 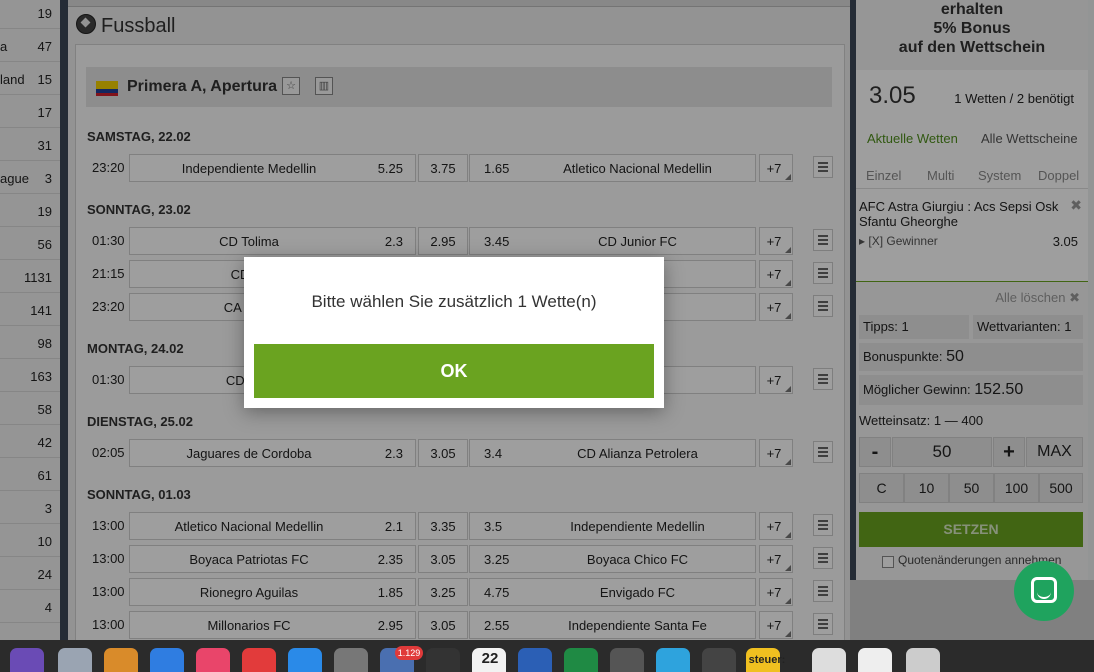 I want to click on sidebar-item: 10, so click(x=30, y=541).